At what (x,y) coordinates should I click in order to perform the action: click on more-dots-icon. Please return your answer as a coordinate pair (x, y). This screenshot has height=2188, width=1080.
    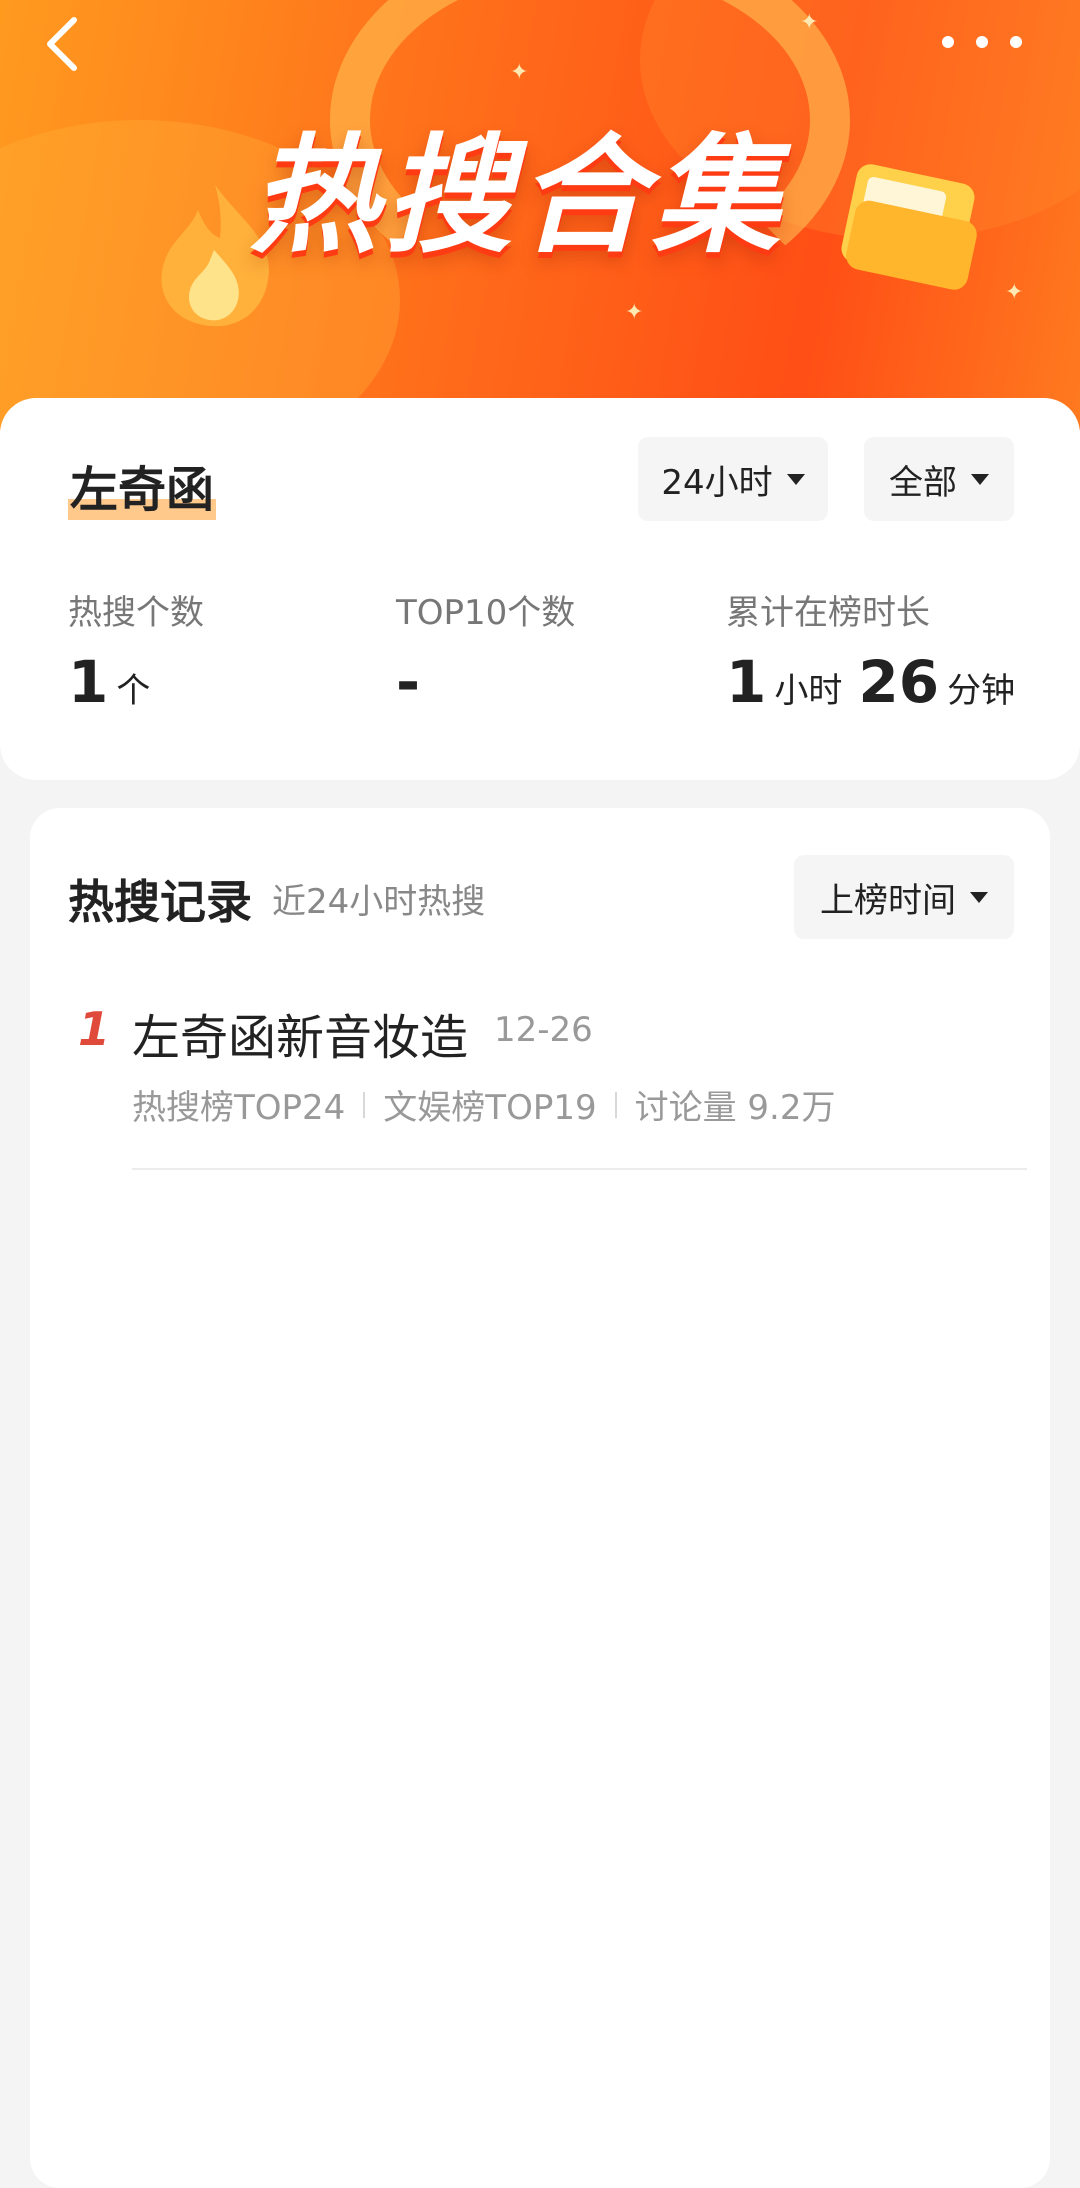
    Looking at the image, I should click on (948, 42).